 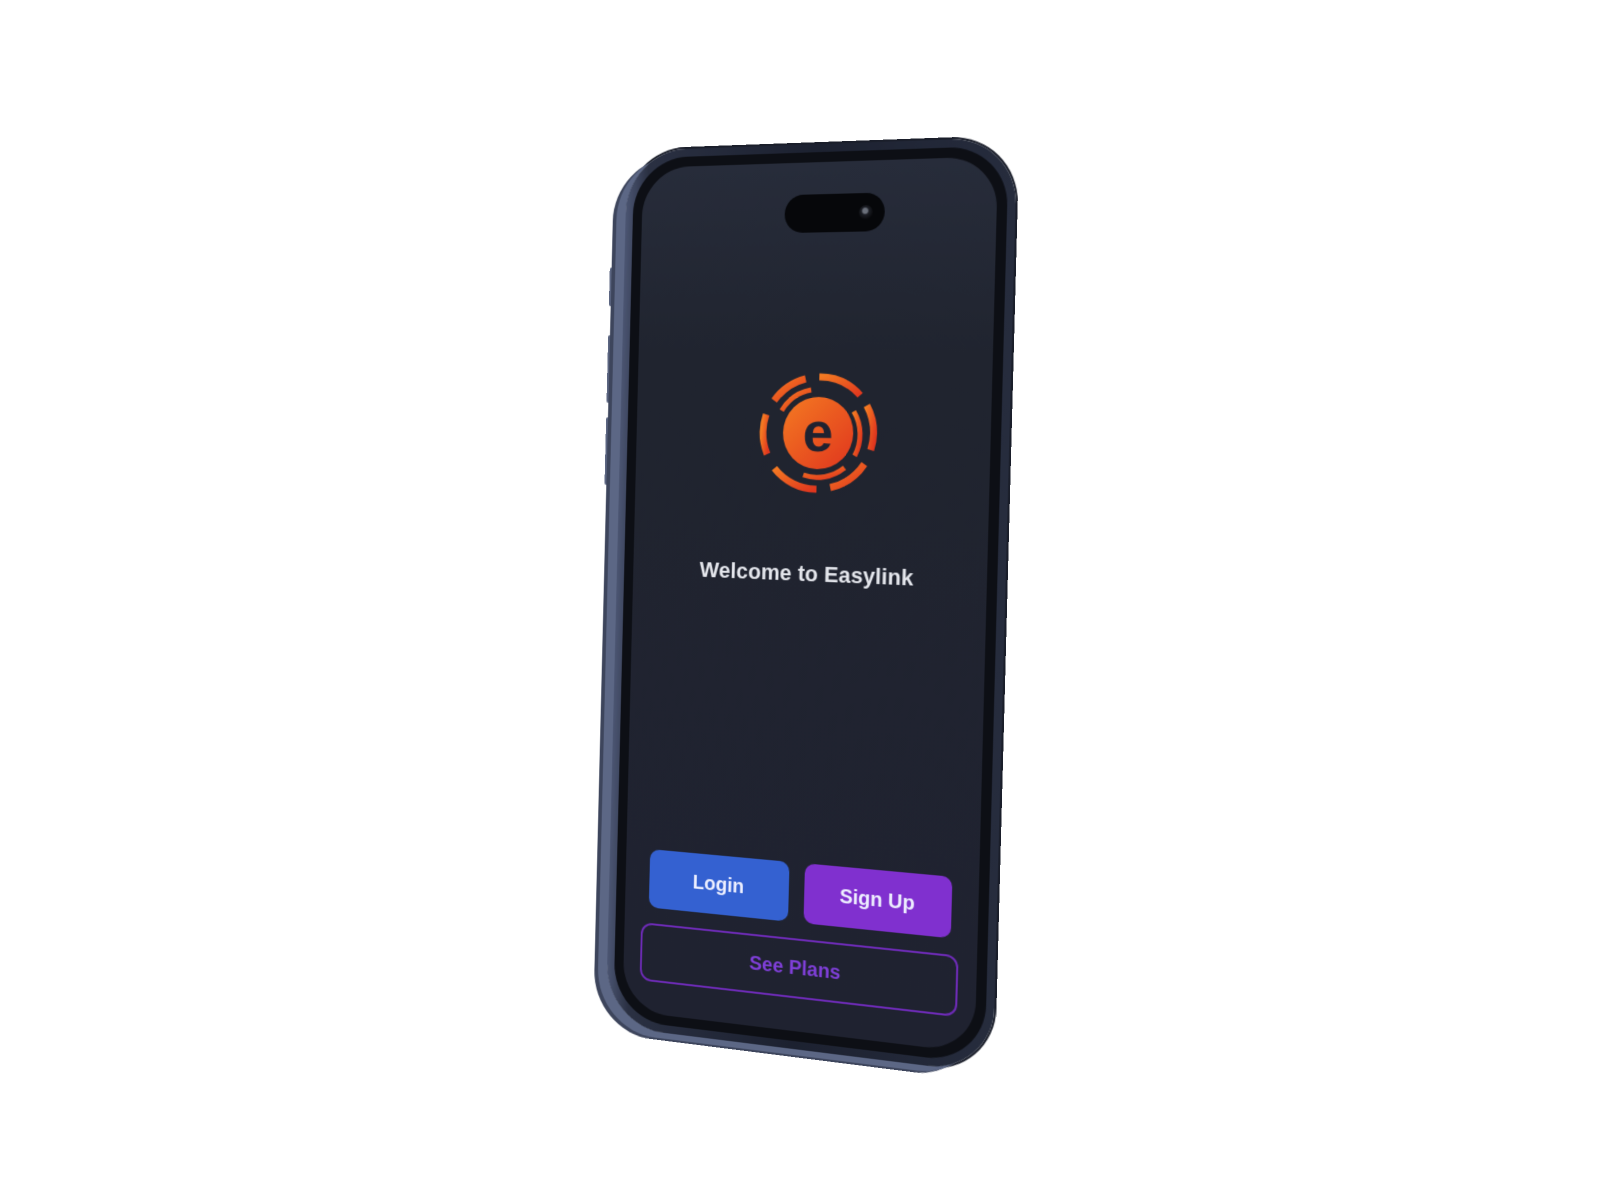 I want to click on front-camera-icon, so click(x=865, y=212).